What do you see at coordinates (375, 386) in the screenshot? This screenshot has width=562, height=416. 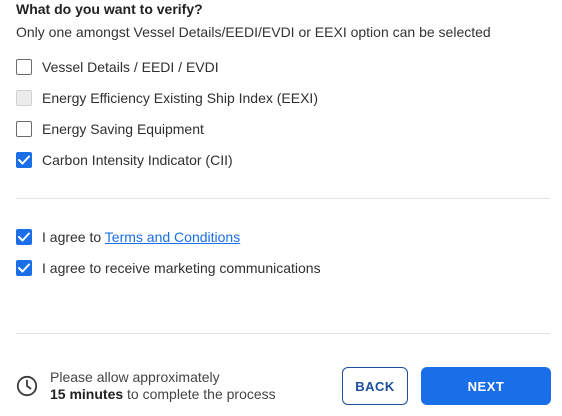 I see `back-button: BACK` at bounding box center [375, 386].